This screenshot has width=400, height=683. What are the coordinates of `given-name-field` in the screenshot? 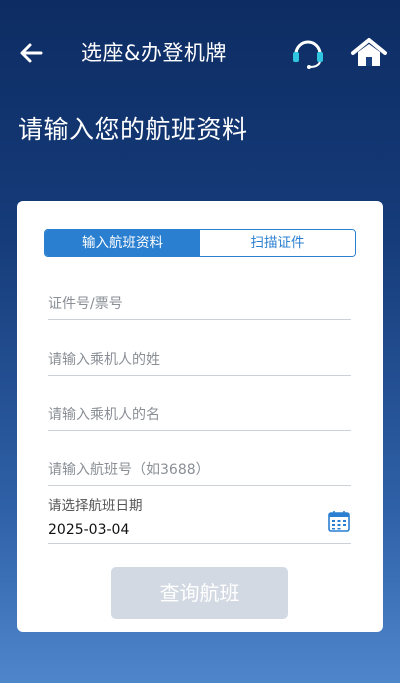 It's located at (199, 415).